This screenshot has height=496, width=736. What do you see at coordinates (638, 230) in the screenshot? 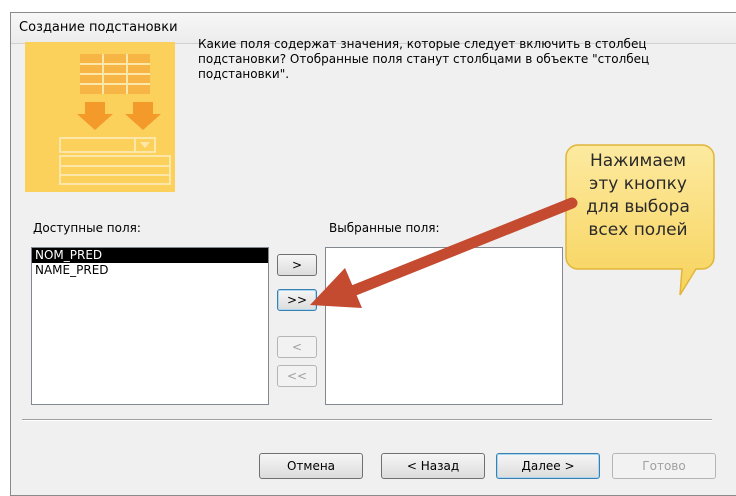
I see `callout-line: всех полей` at bounding box center [638, 230].